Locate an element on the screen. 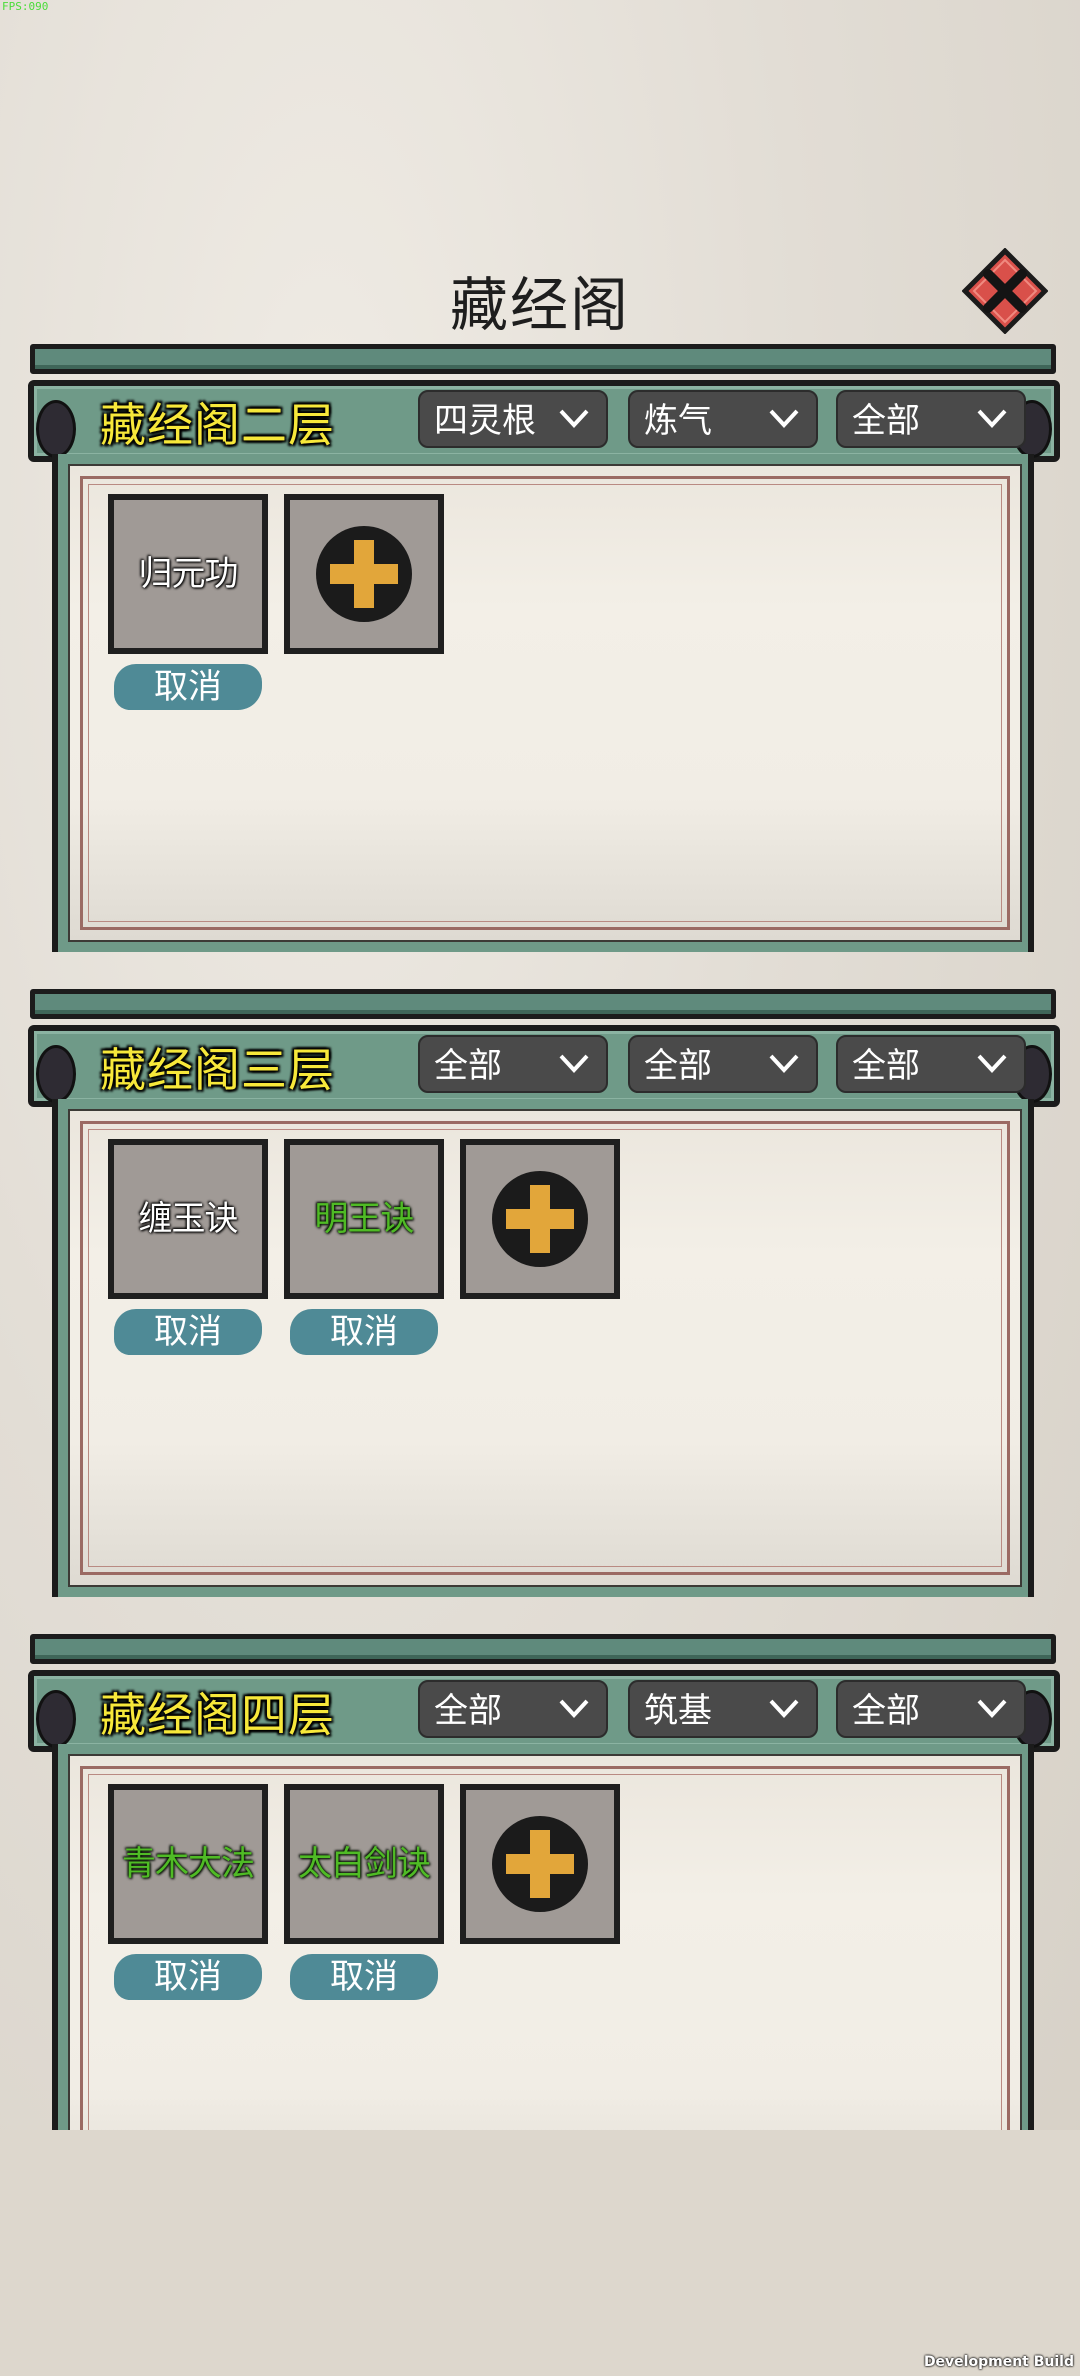  book-slot: 缠玉诀 is located at coordinates (188, 1219).